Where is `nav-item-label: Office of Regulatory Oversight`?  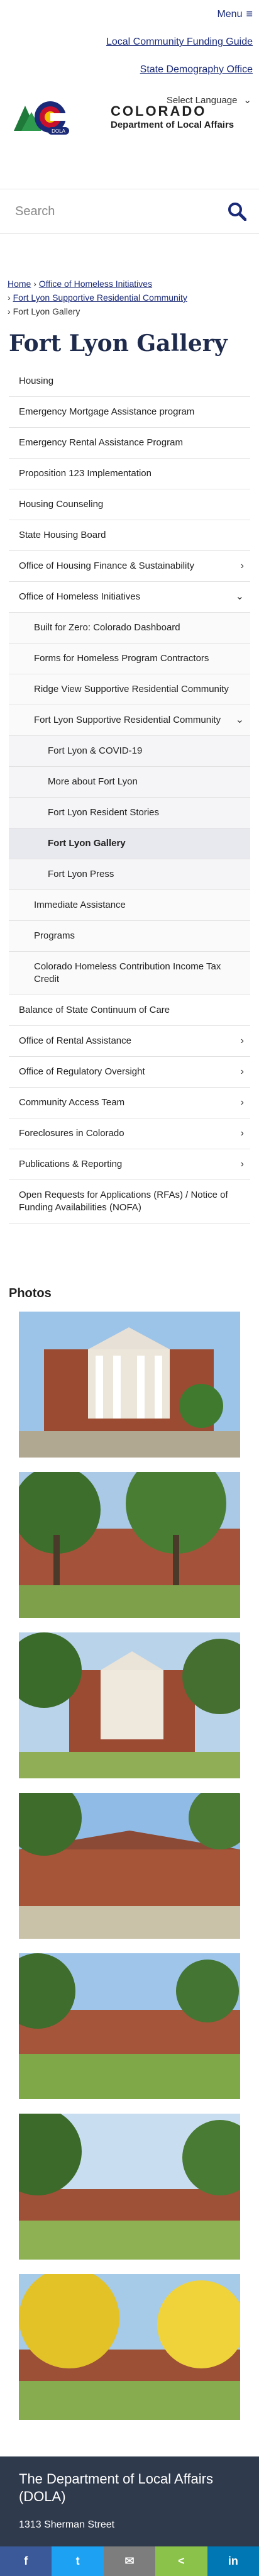 nav-item-label: Office of Regulatory Oversight is located at coordinates (82, 1071).